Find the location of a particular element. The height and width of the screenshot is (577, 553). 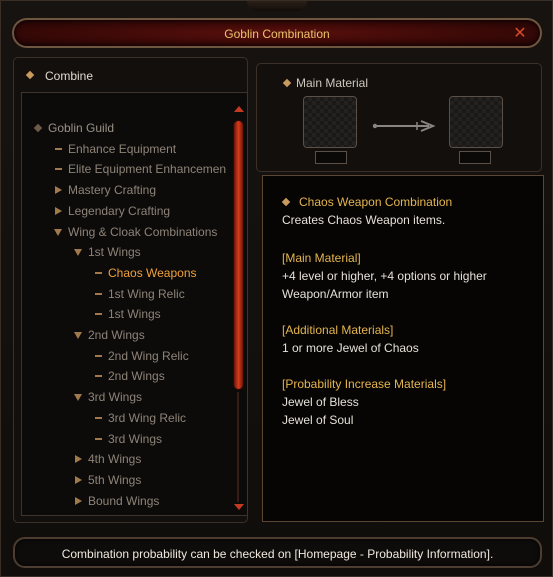

combine-header: Combine is located at coordinates (130, 73).